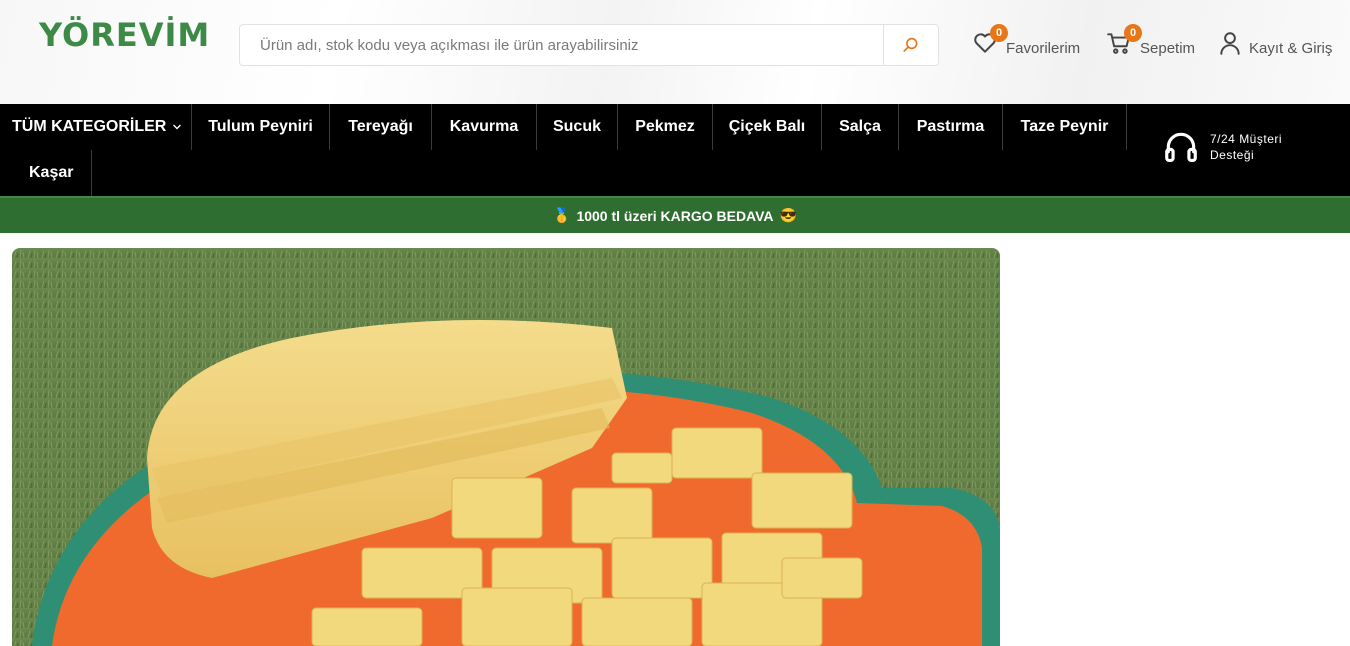 The width and height of the screenshot is (1350, 646). Describe the element at coordinates (1133, 33) in the screenshot. I see `cart-count-badge: 0` at that location.